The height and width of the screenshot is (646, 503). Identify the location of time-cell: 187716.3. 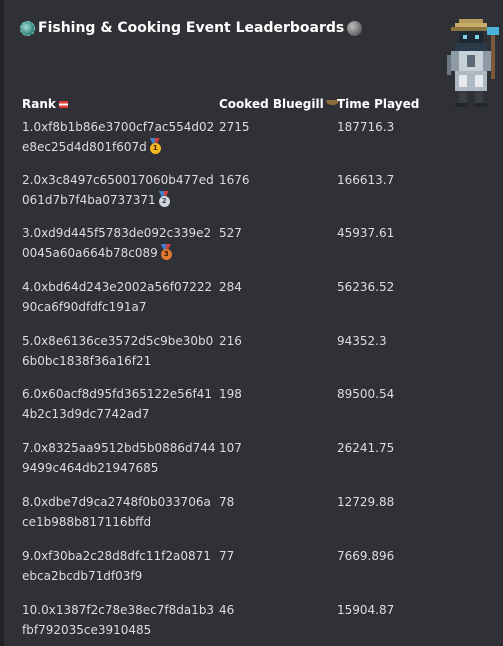
(366, 127).